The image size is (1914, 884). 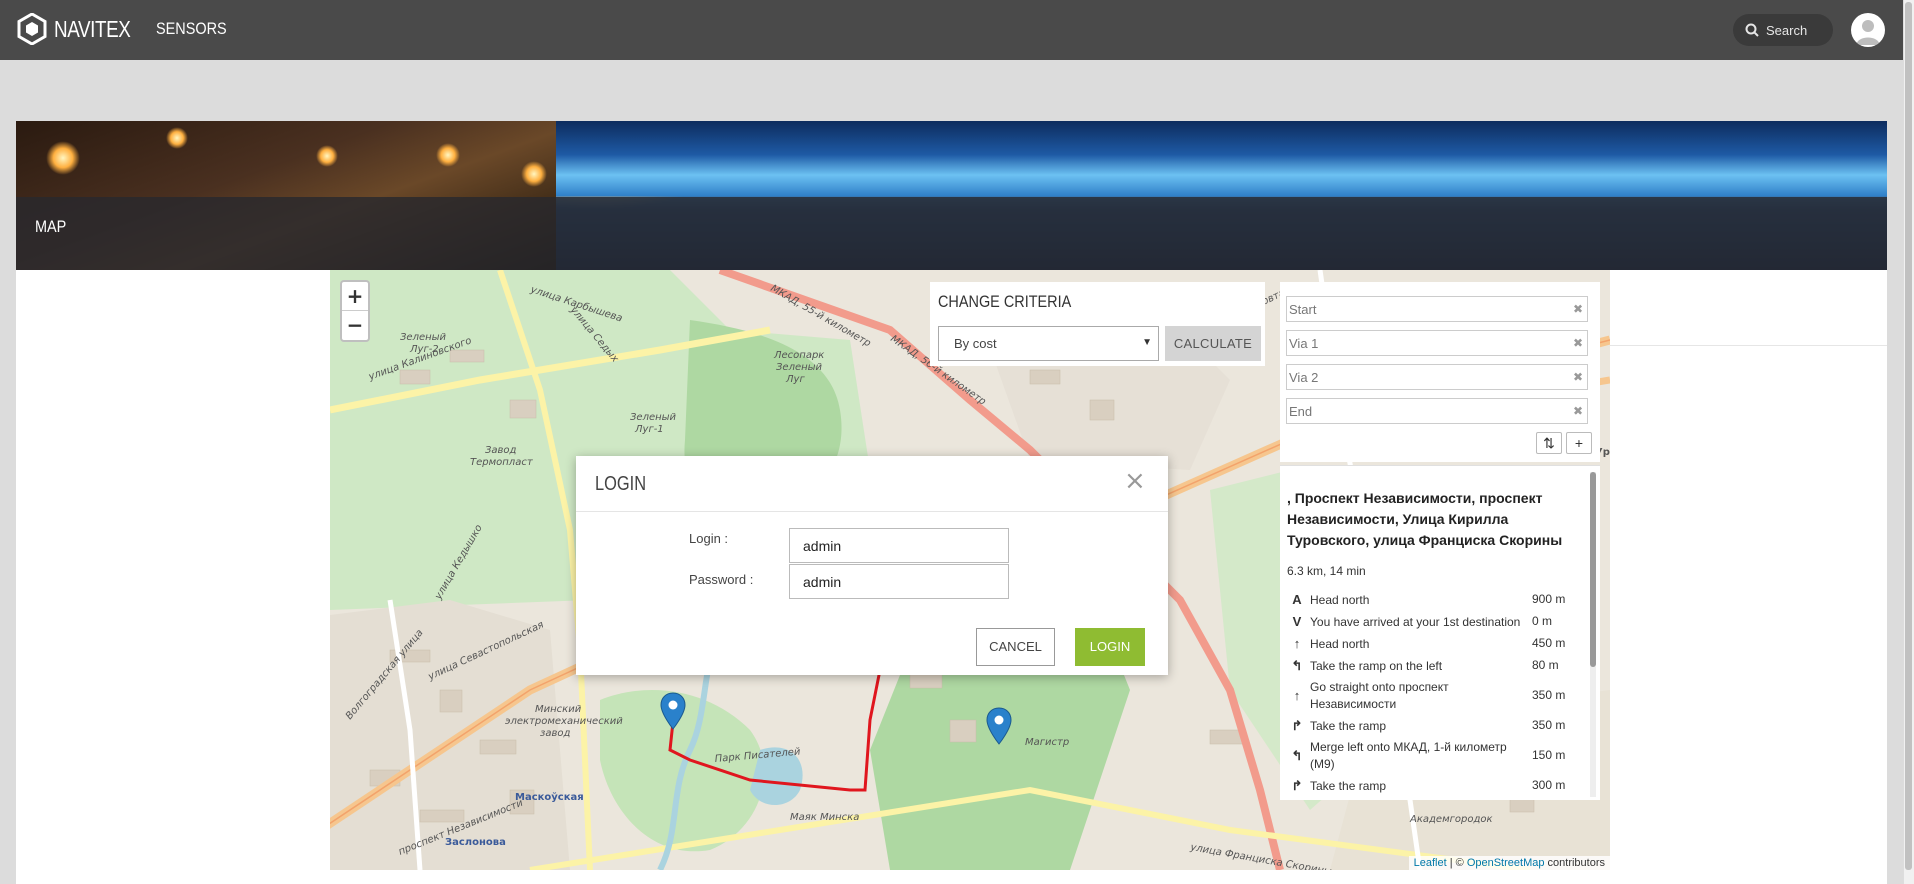 What do you see at coordinates (558, 709) in the screenshot?
I see `svg-text: Минский` at bounding box center [558, 709].